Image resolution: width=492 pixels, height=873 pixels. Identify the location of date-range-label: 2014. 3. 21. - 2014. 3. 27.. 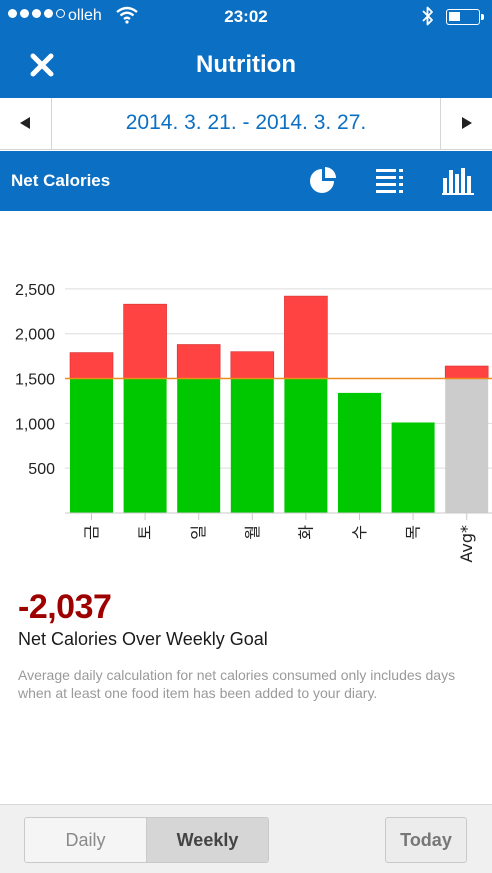
(246, 123).